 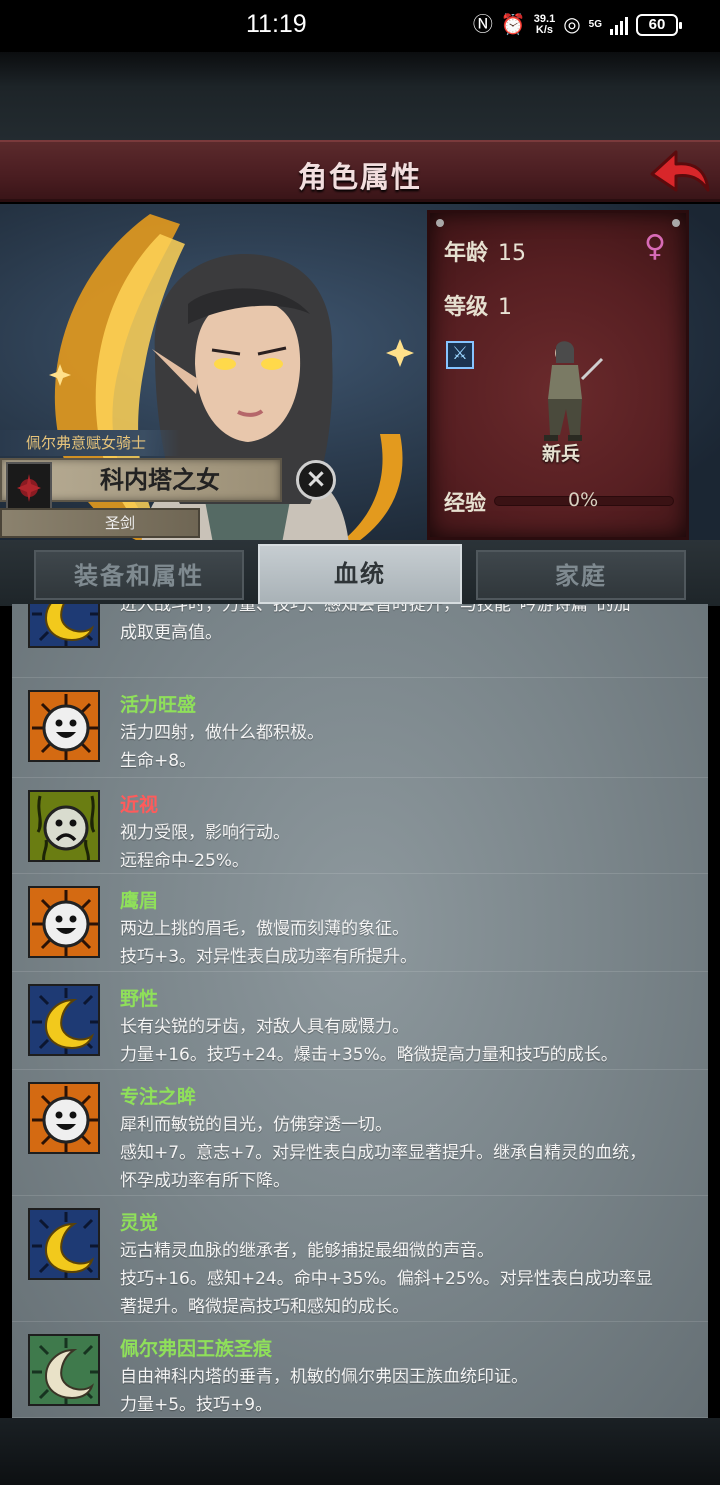 What do you see at coordinates (139, 1223) in the screenshot?
I see `trait-name: 灵觉` at bounding box center [139, 1223].